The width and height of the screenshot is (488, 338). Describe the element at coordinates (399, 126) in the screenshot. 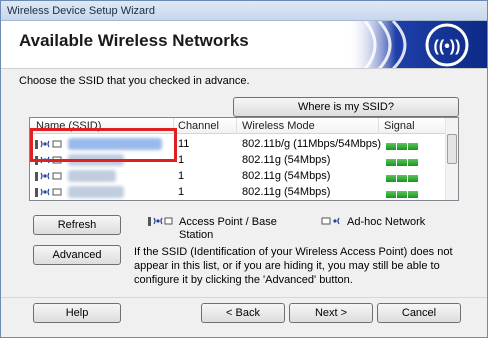

I see `column-header-signal: Signal` at that location.